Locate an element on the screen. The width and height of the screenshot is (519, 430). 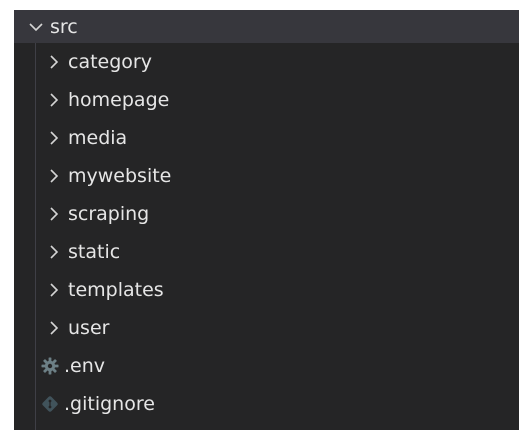
folder-row-homepage: homepage is located at coordinates (266, 100).